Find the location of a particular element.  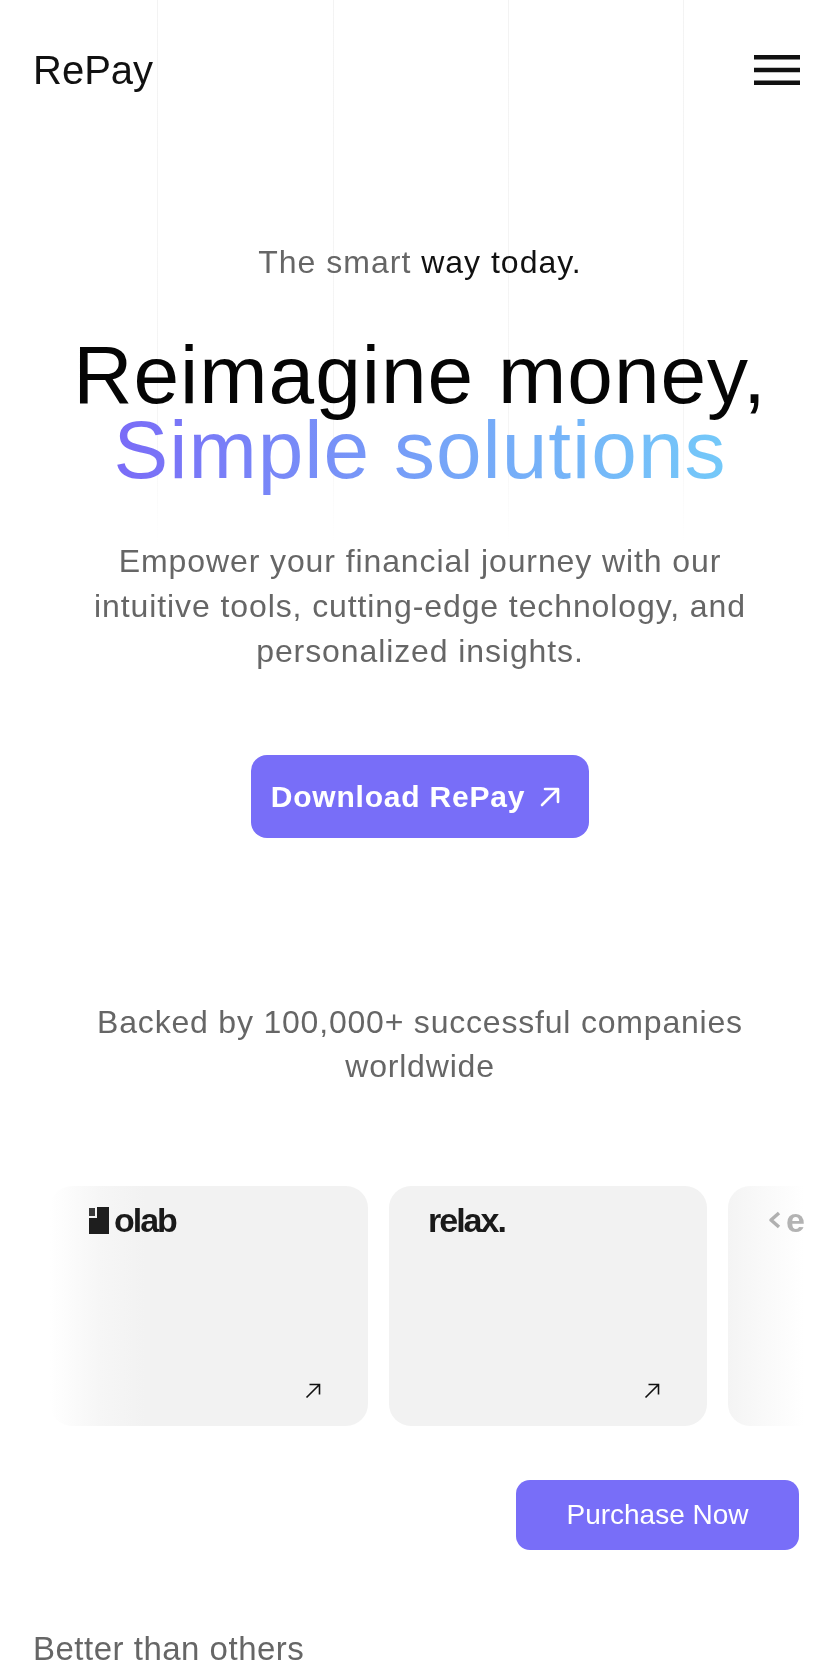

download-button: Download RePay is located at coordinates (420, 796).